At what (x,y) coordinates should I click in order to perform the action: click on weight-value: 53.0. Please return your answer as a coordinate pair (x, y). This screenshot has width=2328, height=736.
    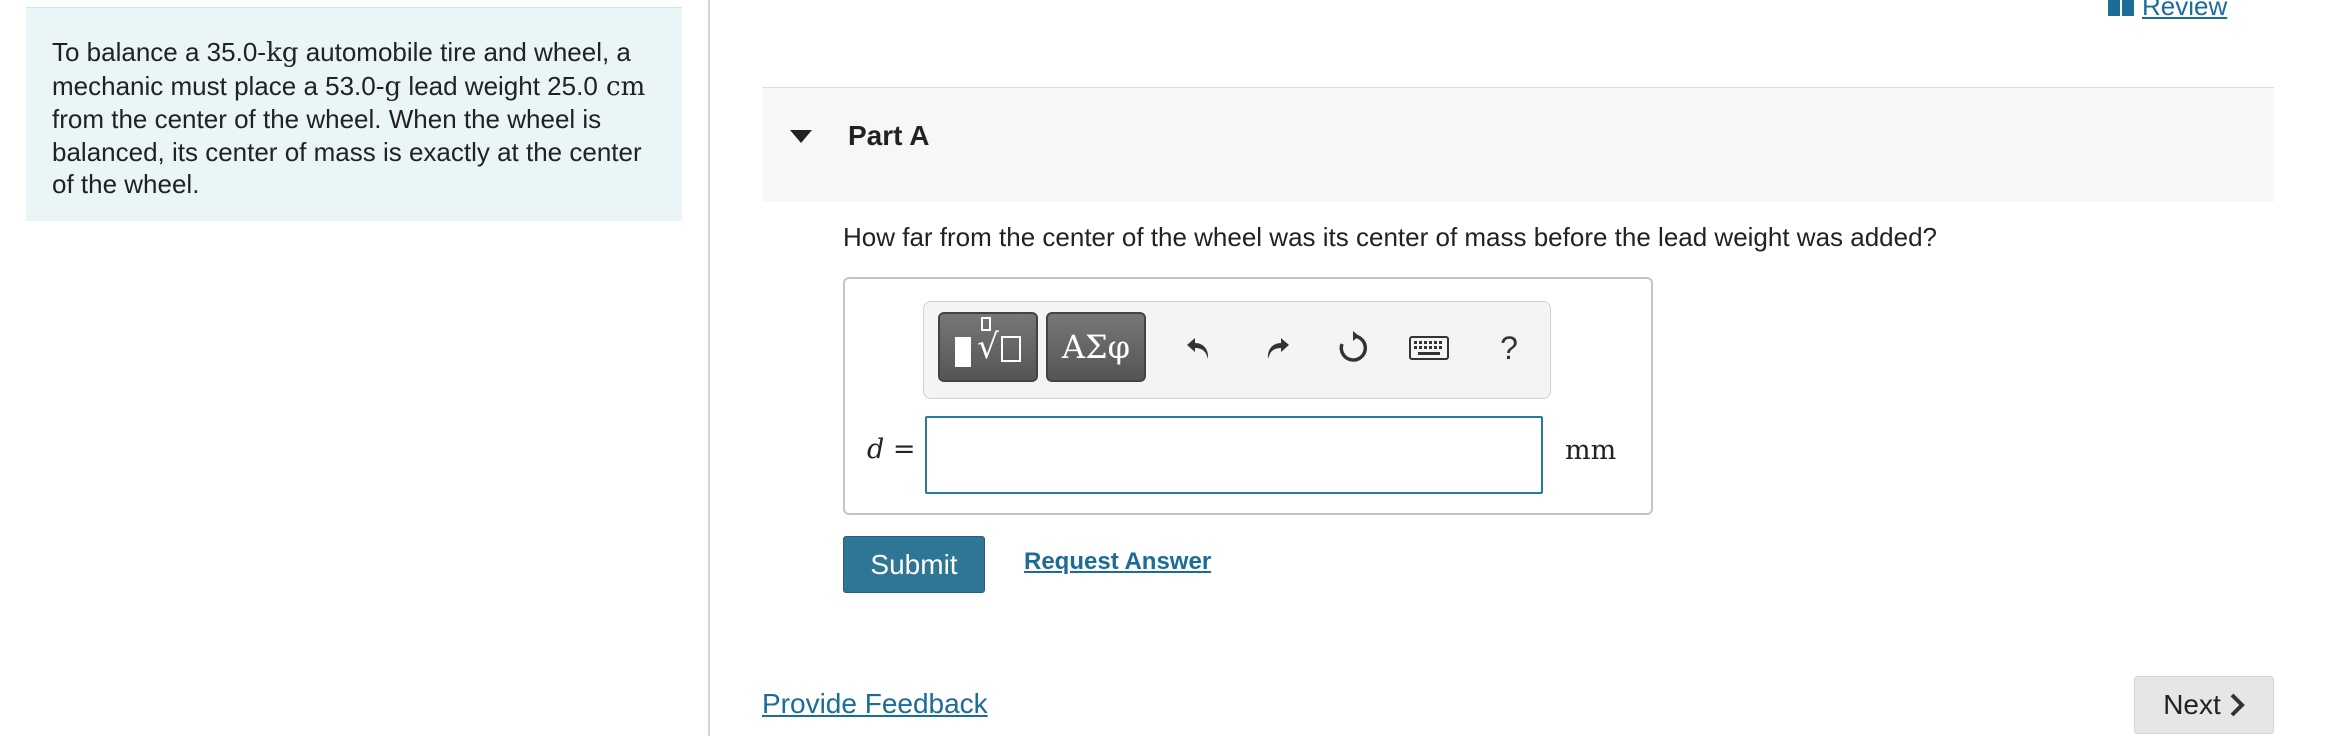
    Looking at the image, I should click on (350, 85).